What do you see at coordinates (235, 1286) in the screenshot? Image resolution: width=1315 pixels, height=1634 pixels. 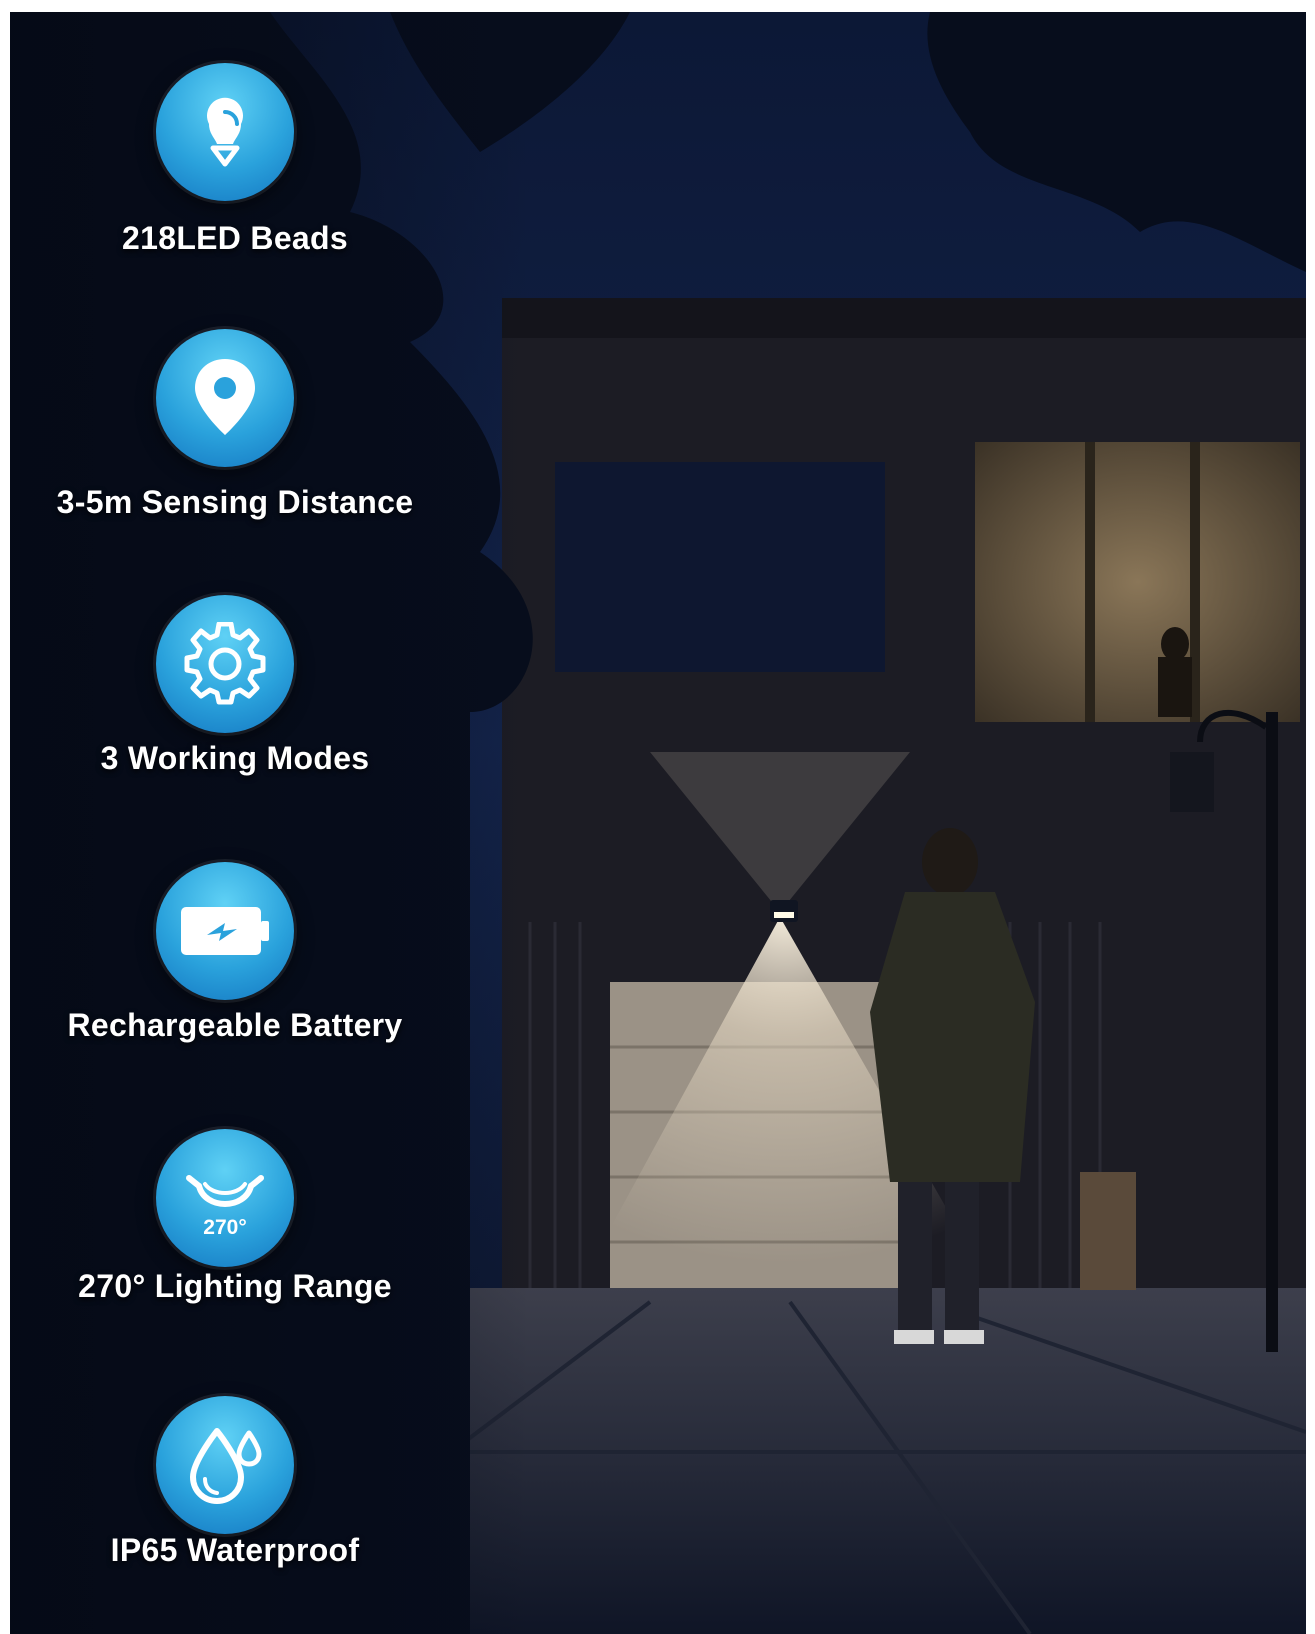 I see `feature-label: 270° Lighting Range` at bounding box center [235, 1286].